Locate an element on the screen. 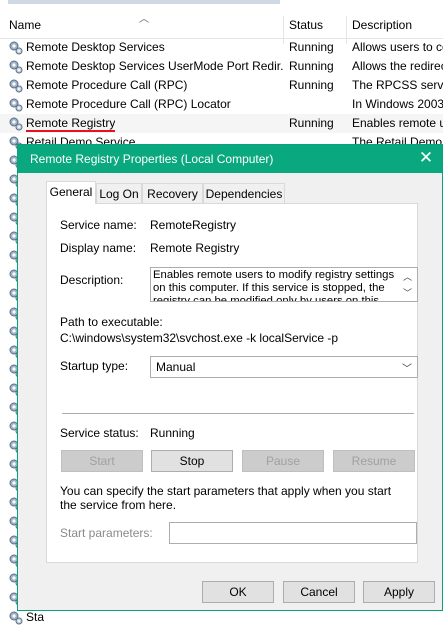  service-description: The RPCSS service is is located at coordinates (397, 85).